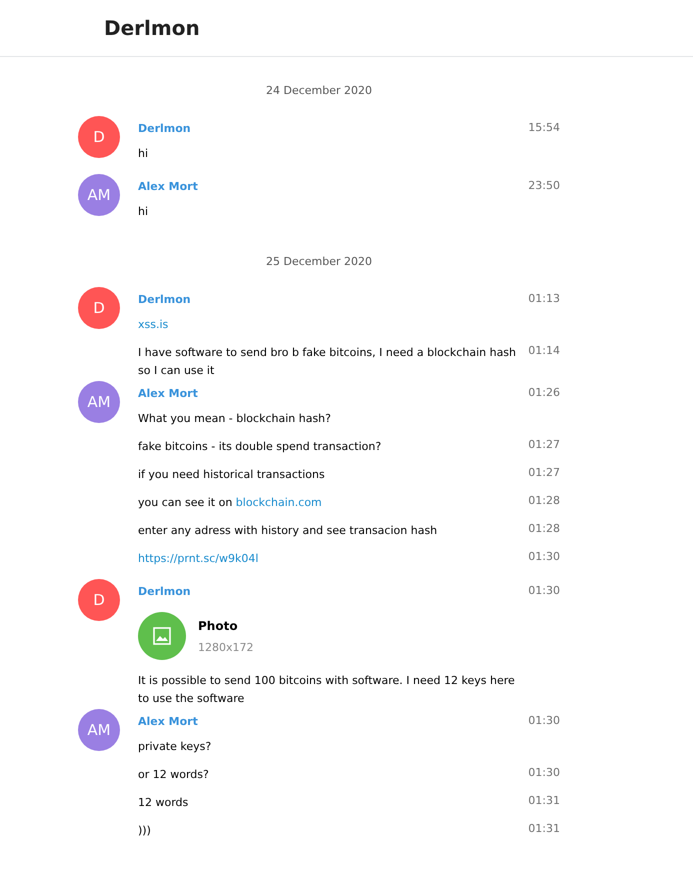 This screenshot has width=693, height=879. Describe the element at coordinates (218, 625) in the screenshot. I see `photo-title: Photo` at that location.